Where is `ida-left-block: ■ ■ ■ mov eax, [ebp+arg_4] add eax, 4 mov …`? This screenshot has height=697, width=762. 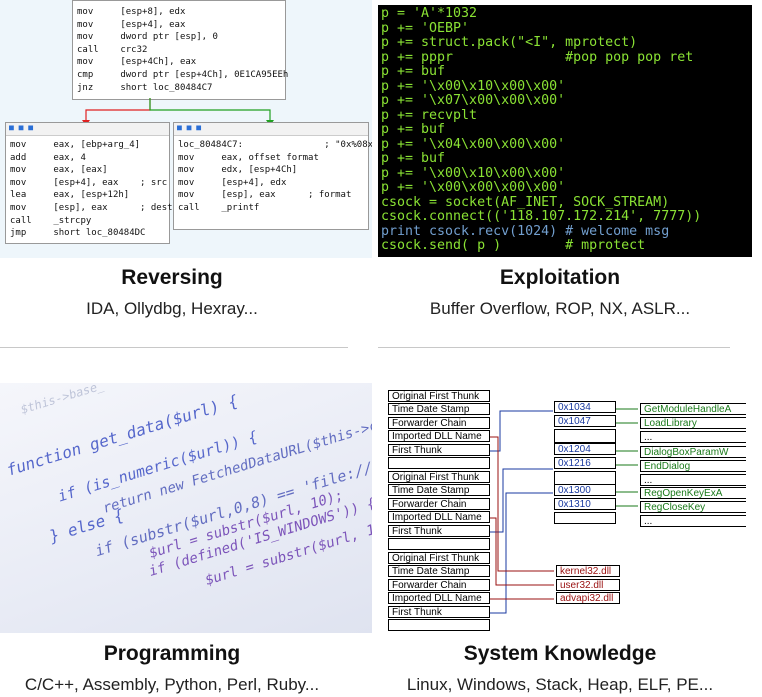
ida-left-block: ■ ■ ■ mov eax, [ebp+arg_4] add eax, 4 mov … is located at coordinates (89, 183).